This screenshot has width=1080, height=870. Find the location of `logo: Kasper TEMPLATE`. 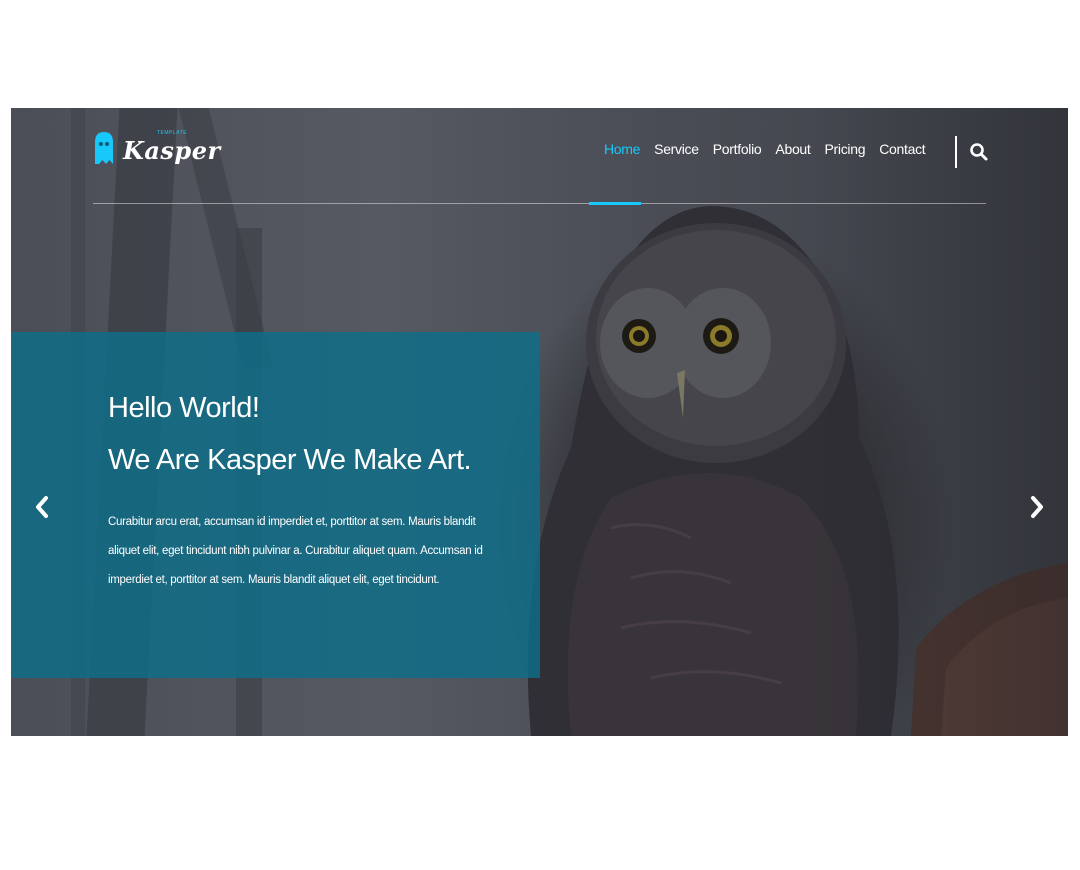

logo: Kasper TEMPLATE is located at coordinates (157, 148).